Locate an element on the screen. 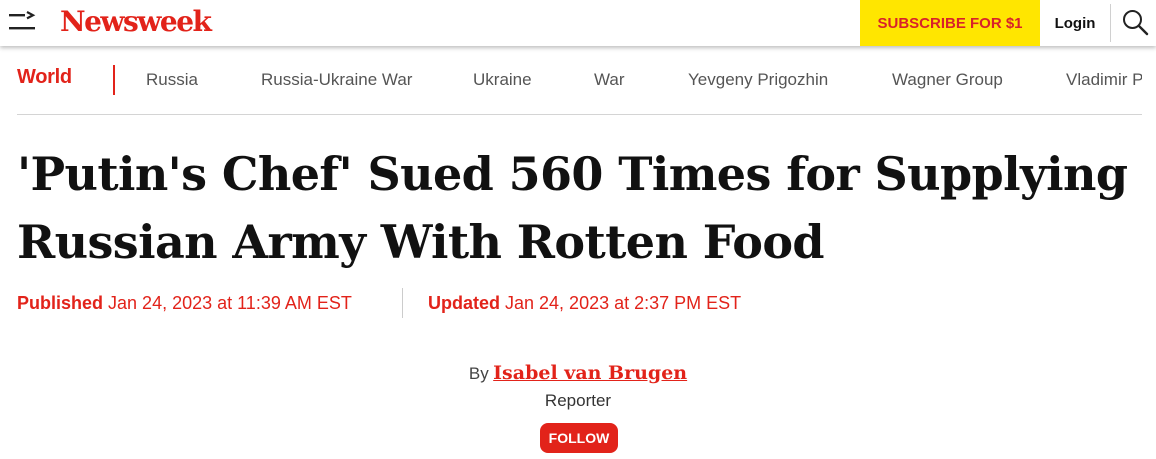 This screenshot has width=1156, height=459. updated-value: Jan 24, 2023 at 2:37 PM EST is located at coordinates (623, 303).